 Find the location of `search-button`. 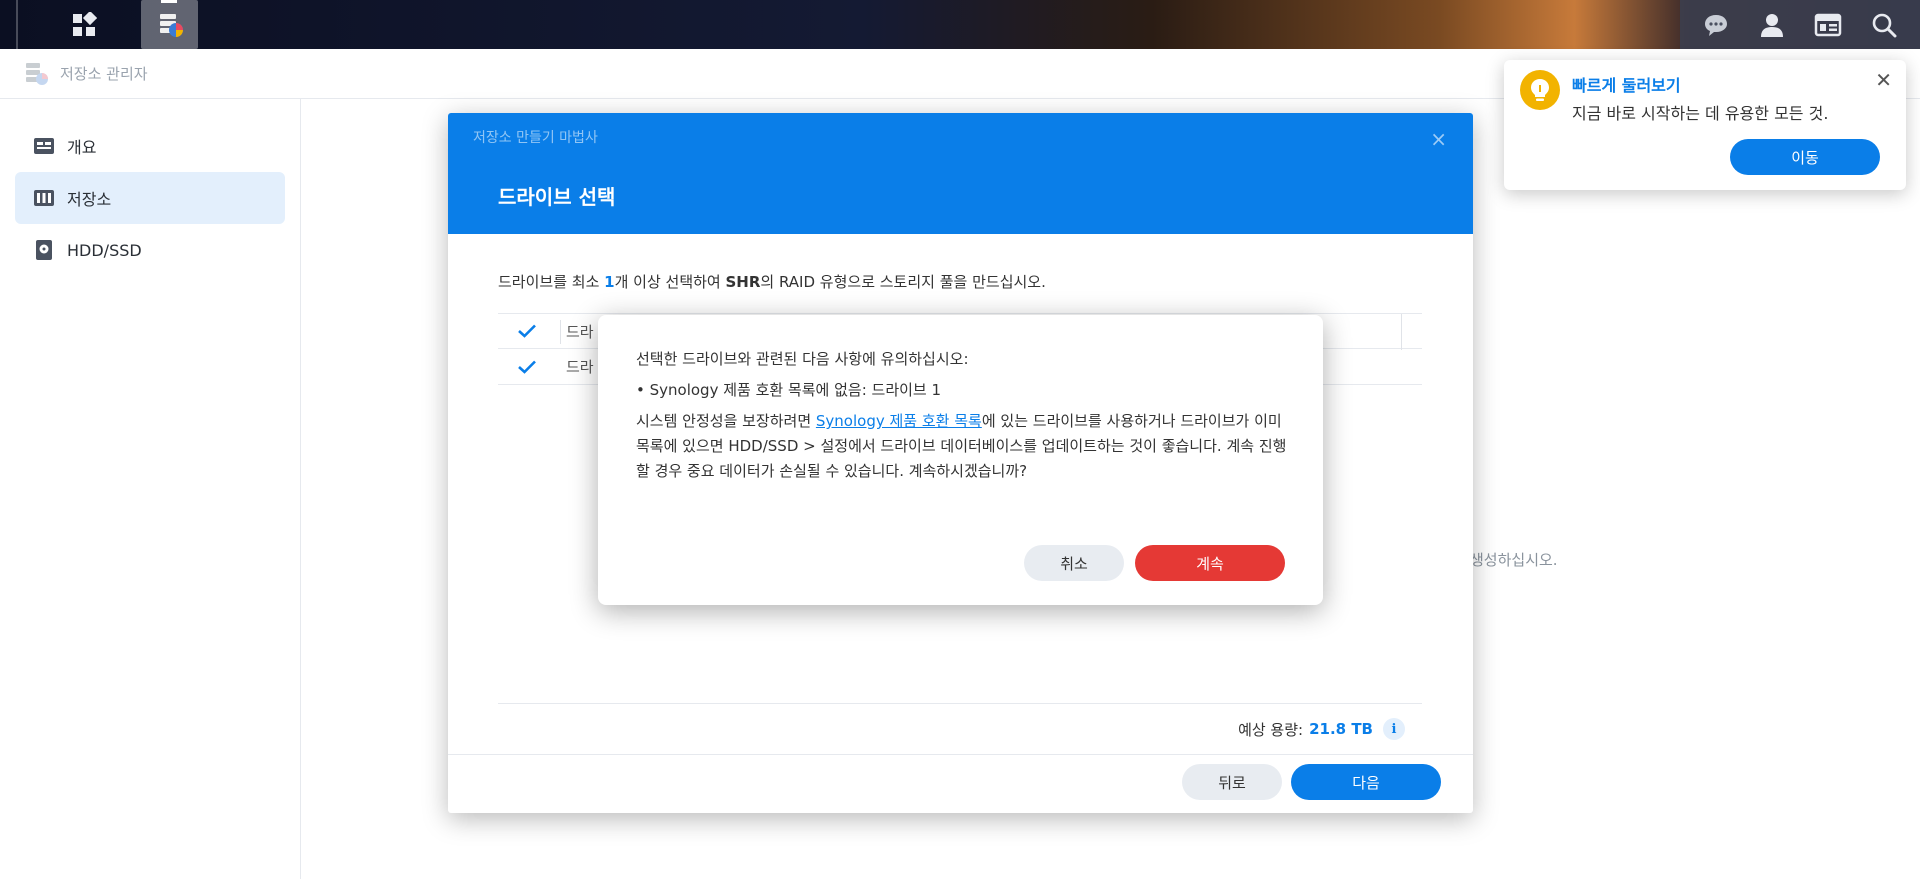

search-button is located at coordinates (1884, 25).